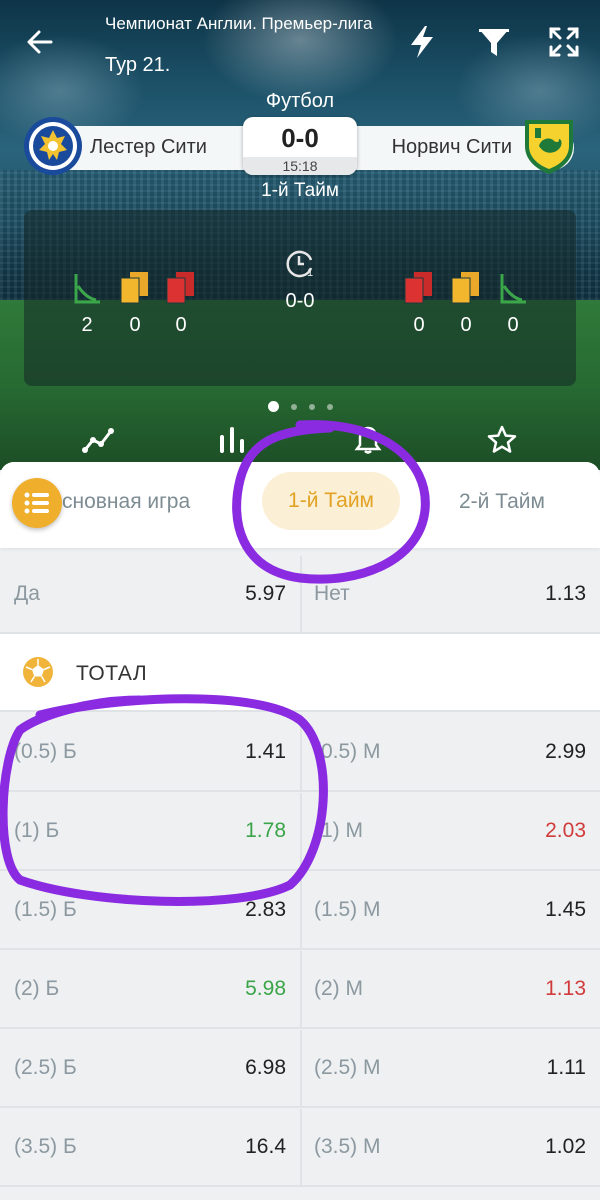 This screenshot has height=1200, width=600. Describe the element at coordinates (338, 988) in the screenshot. I see `odds-label: (2) М` at that location.